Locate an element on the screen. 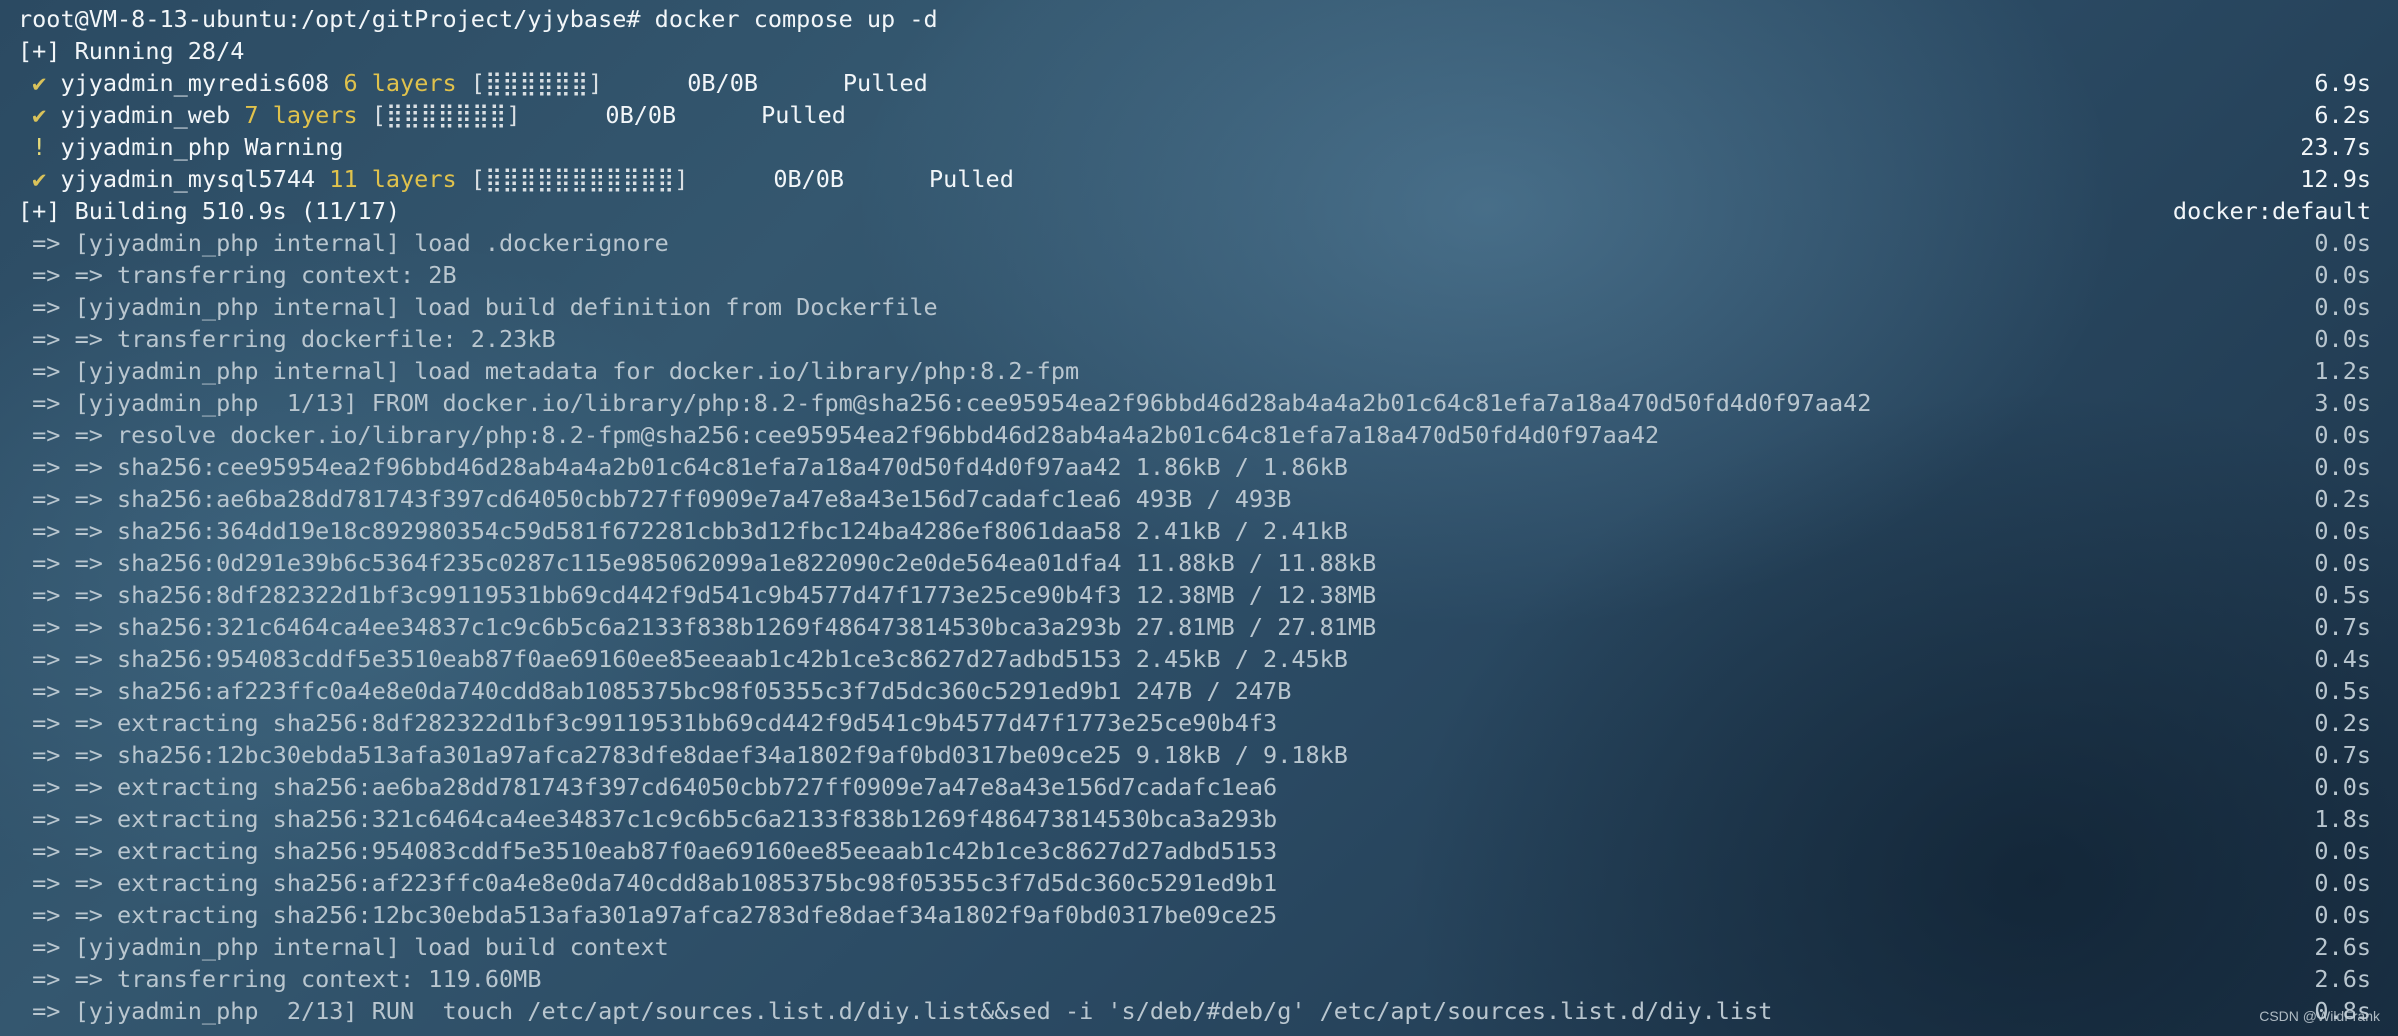 The width and height of the screenshot is (2398, 1036). build-step-text: => => transferring context: 119.60MB is located at coordinates (280, 979).